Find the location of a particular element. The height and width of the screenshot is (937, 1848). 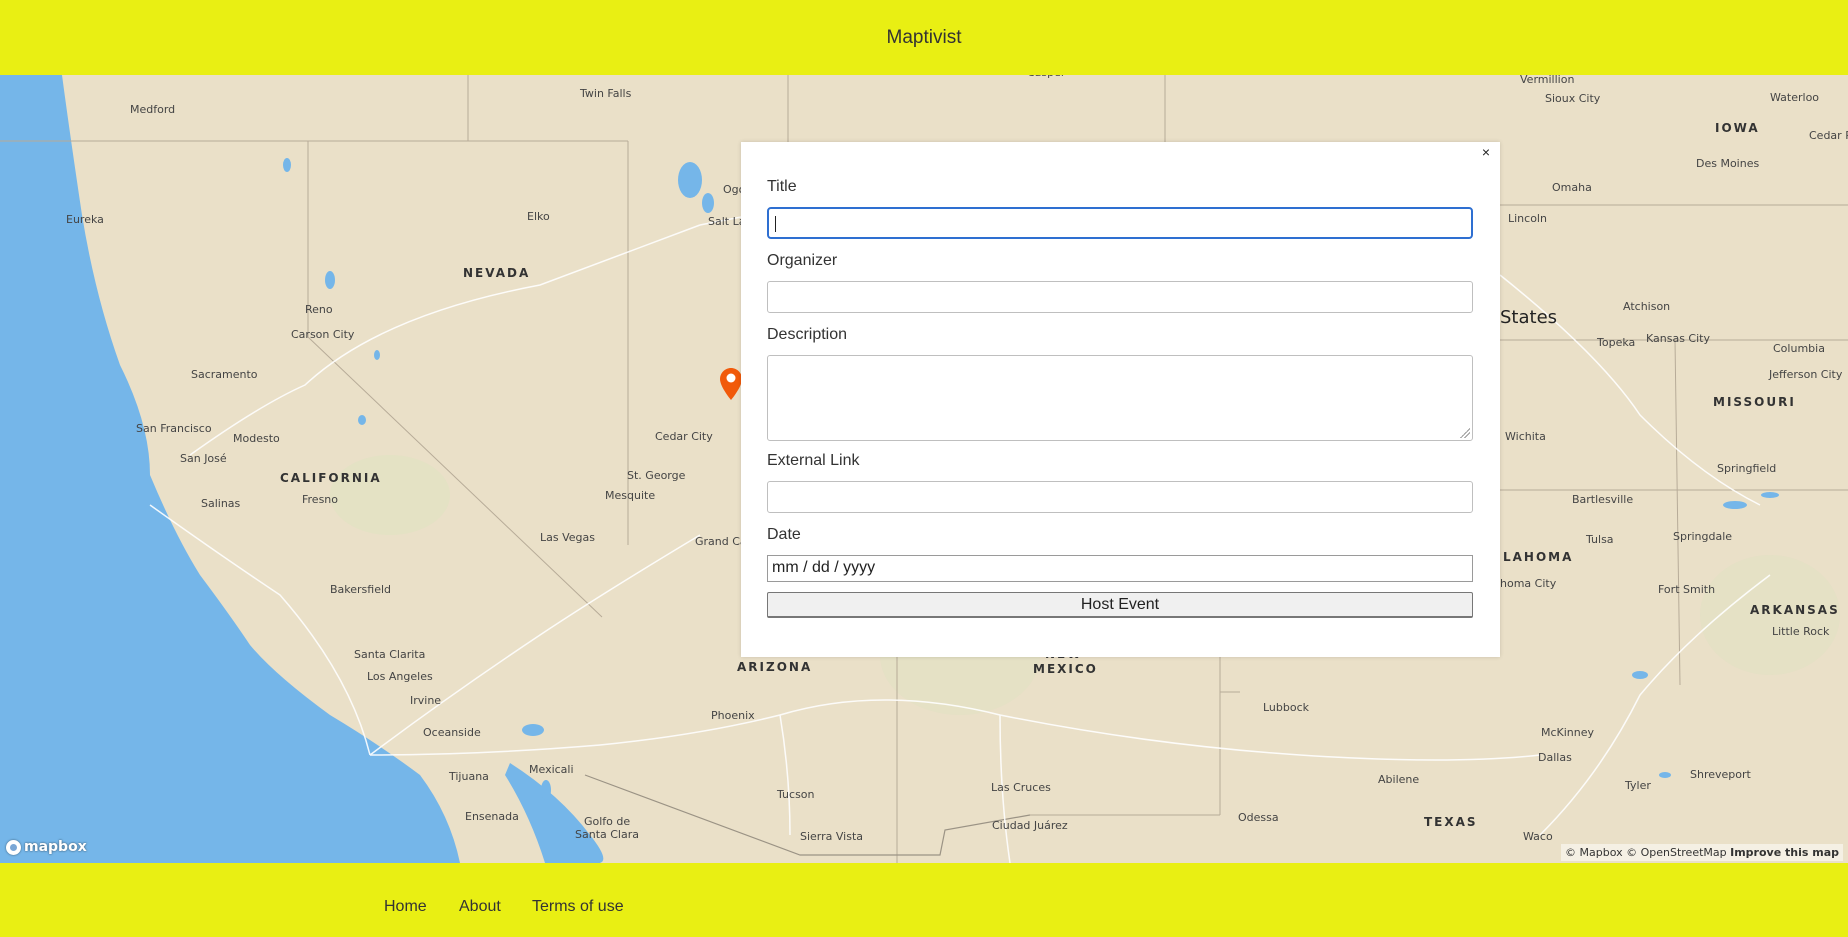

attribution-text: © Mapbox © OpenStreetMap is located at coordinates (1647, 852).